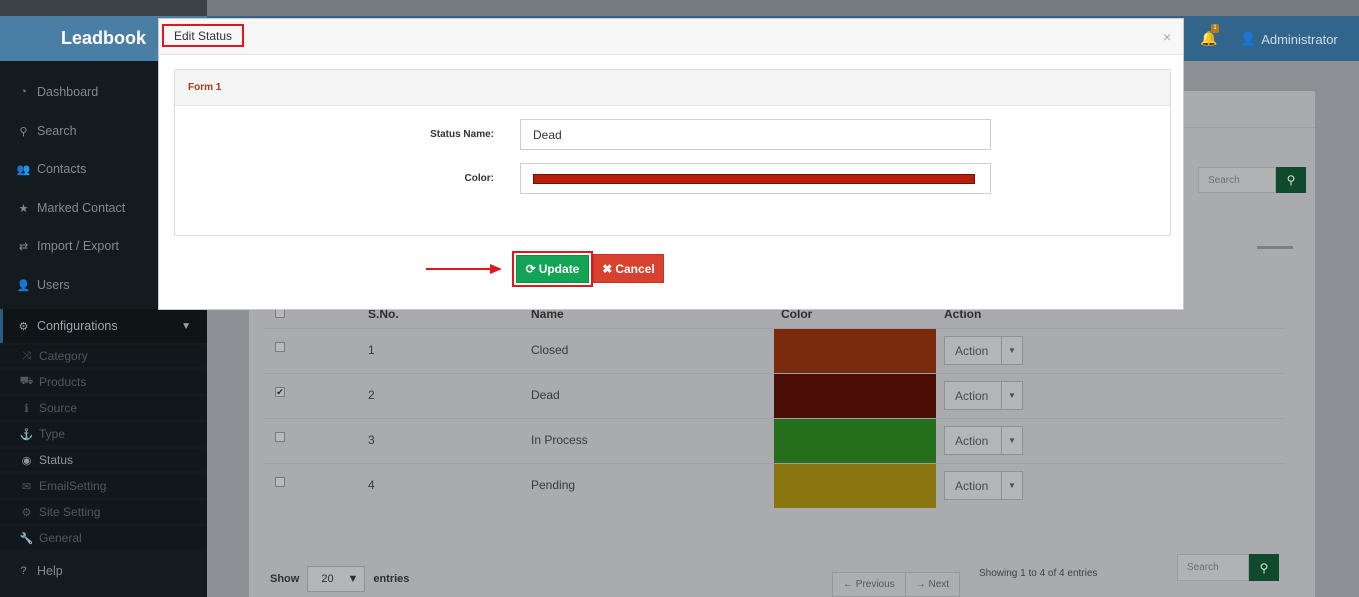  What do you see at coordinates (68, 92) in the screenshot?
I see `sidebar-item-label: Dashboard` at bounding box center [68, 92].